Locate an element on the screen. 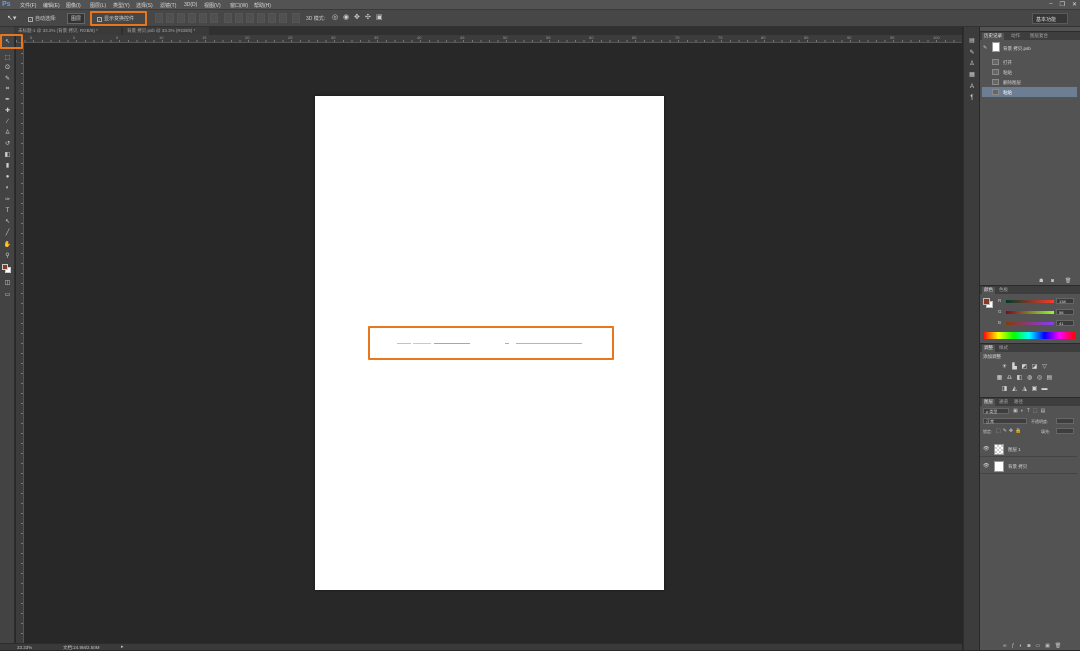  marquee-tool-icon: ⬚ is located at coordinates (7, 58).